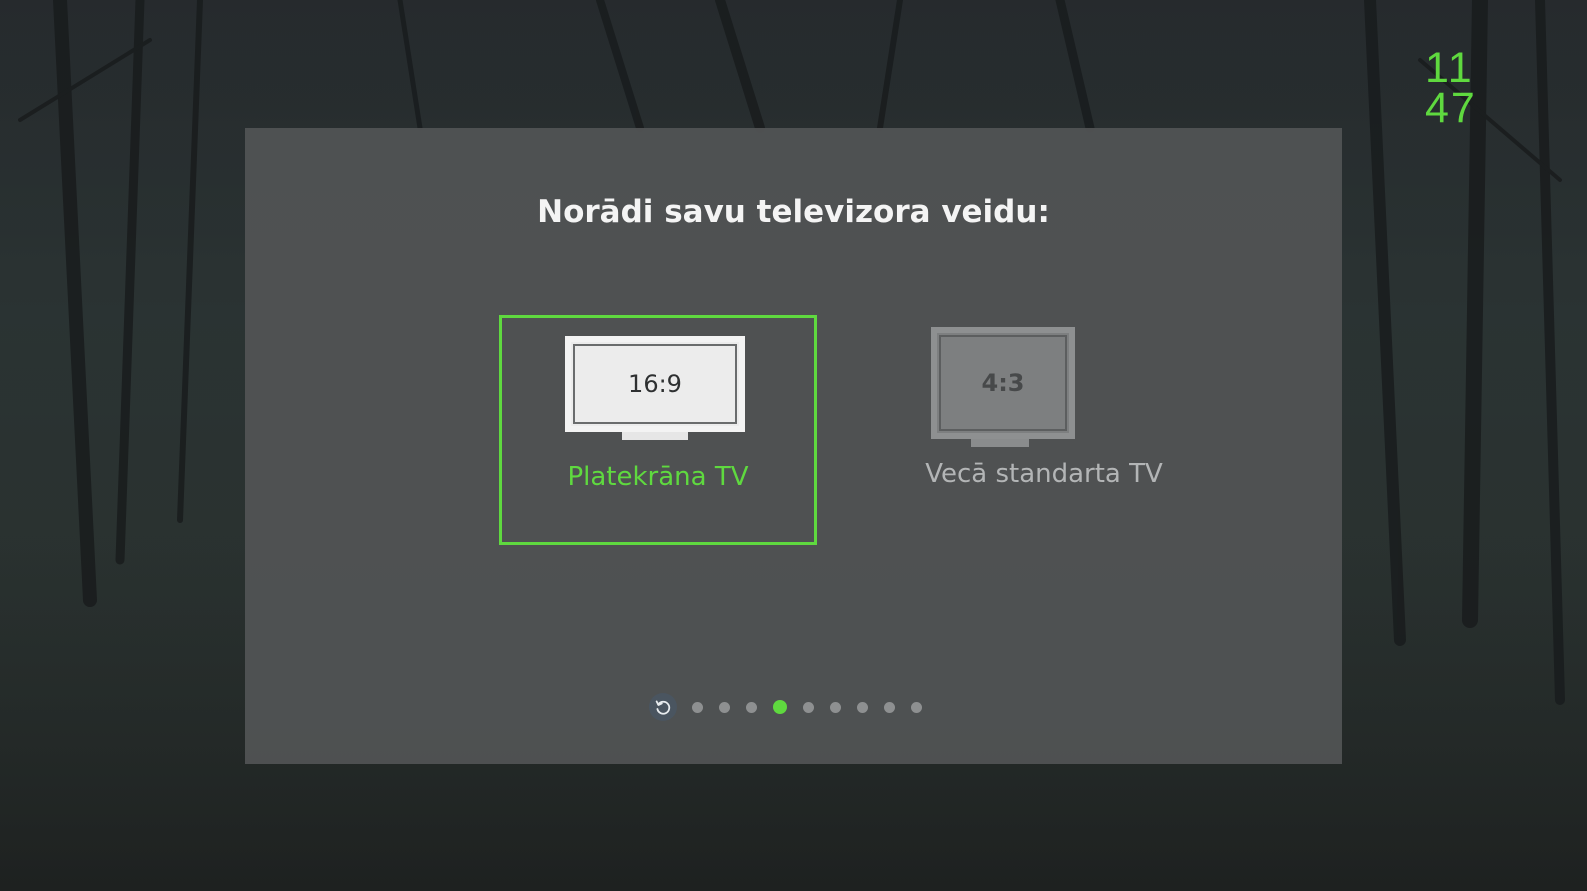 This screenshot has width=1587, height=891. I want to click on clock: 11 47, so click(1460, 88).